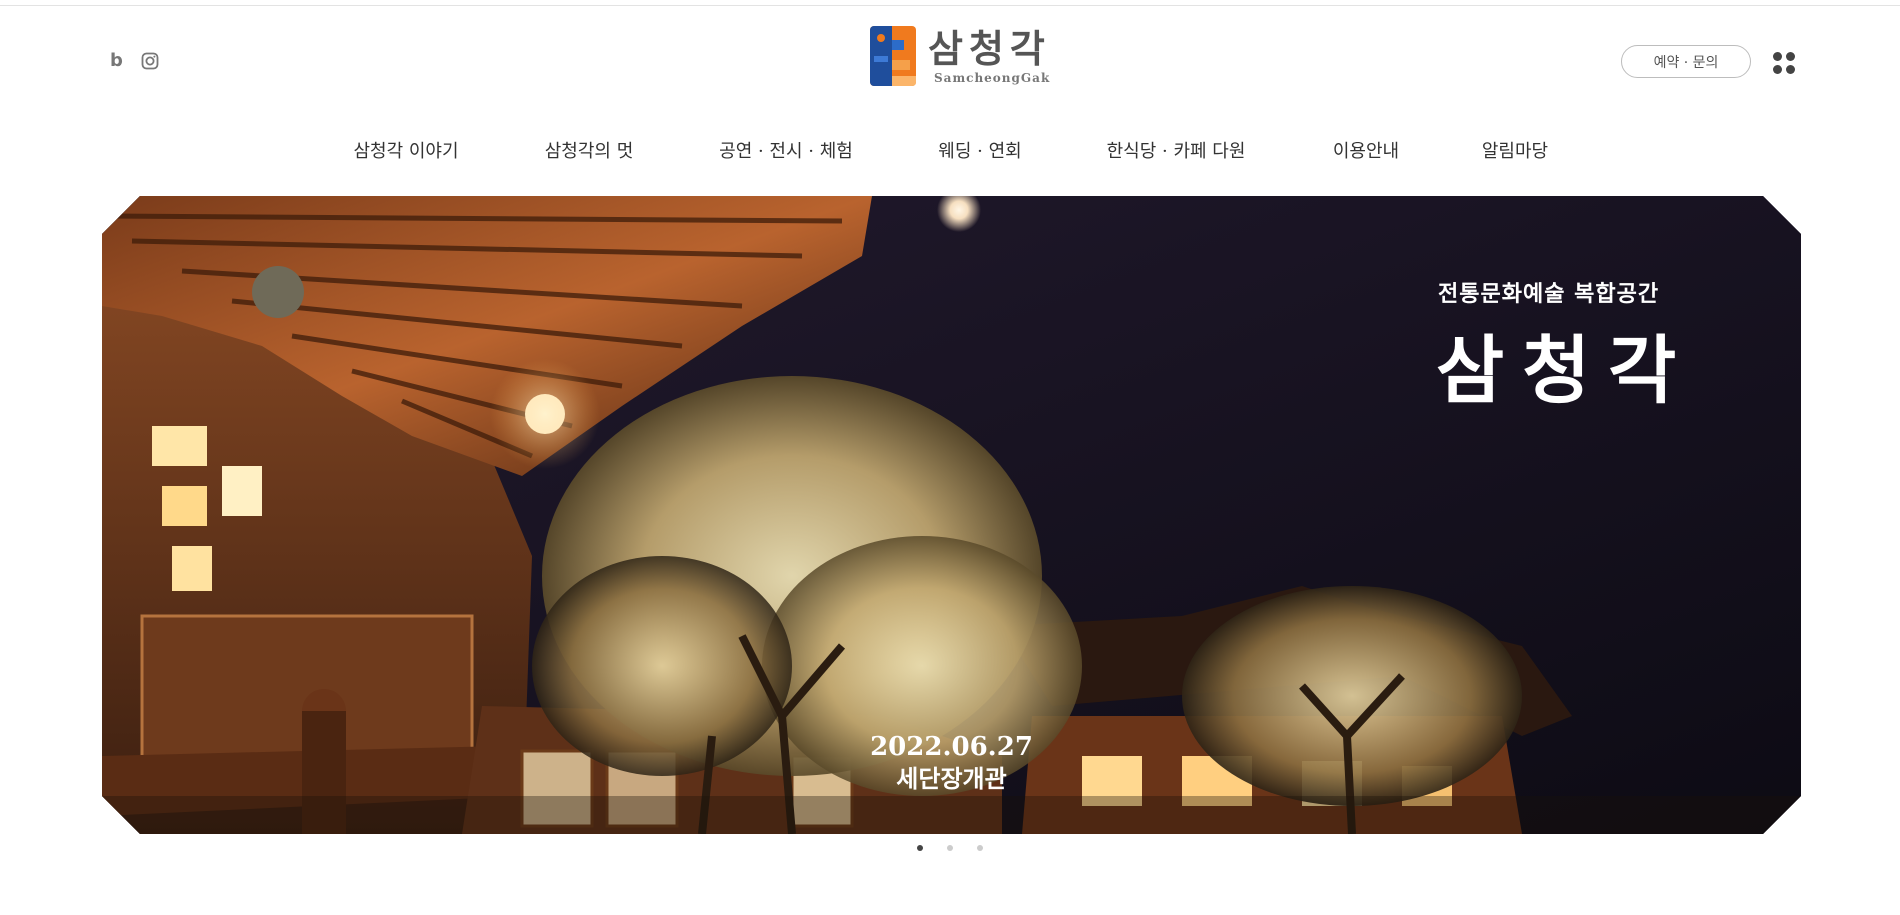 The image size is (1900, 915). Describe the element at coordinates (116, 61) in the screenshot. I see `blog-icon: b` at that location.